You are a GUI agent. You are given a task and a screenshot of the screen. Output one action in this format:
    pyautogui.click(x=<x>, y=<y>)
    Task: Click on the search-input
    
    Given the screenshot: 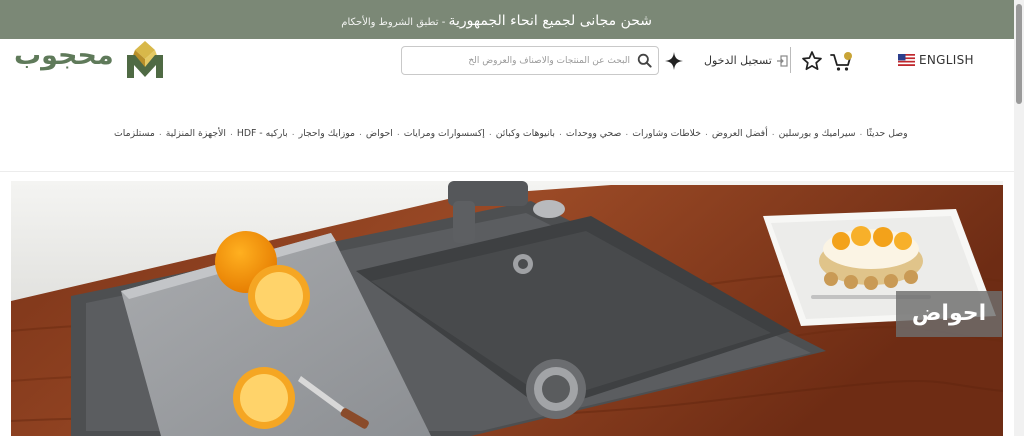 What is the action you would take?
    pyautogui.click(x=520, y=61)
    